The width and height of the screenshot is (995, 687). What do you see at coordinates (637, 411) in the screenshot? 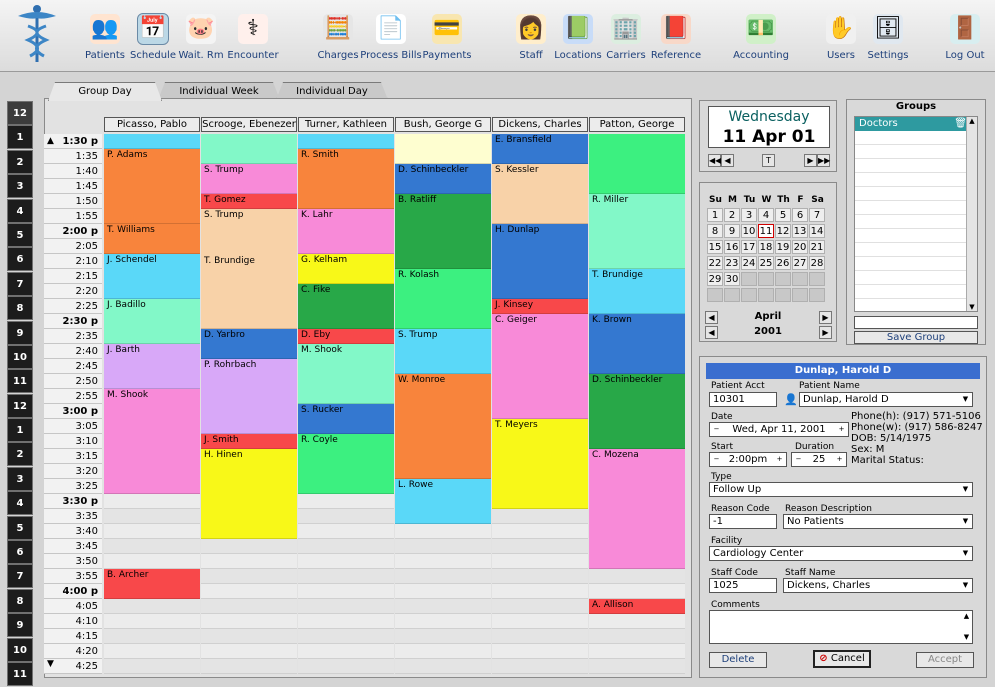
I see `appointment-block: D. Schinbeckler` at bounding box center [637, 411].